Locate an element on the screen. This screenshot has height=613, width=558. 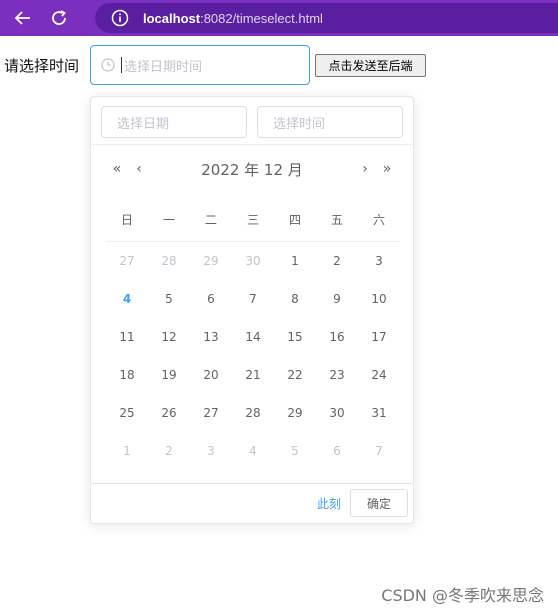
calendar-day: 25 is located at coordinates (127, 421).